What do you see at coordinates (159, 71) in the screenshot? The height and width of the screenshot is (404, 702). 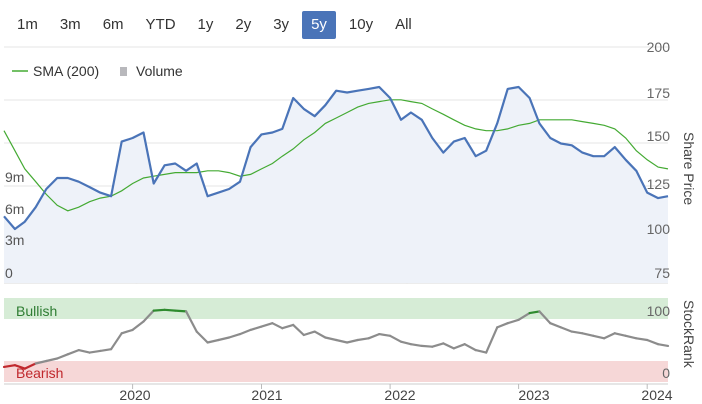 I see `volume-legend-label: Volume` at bounding box center [159, 71].